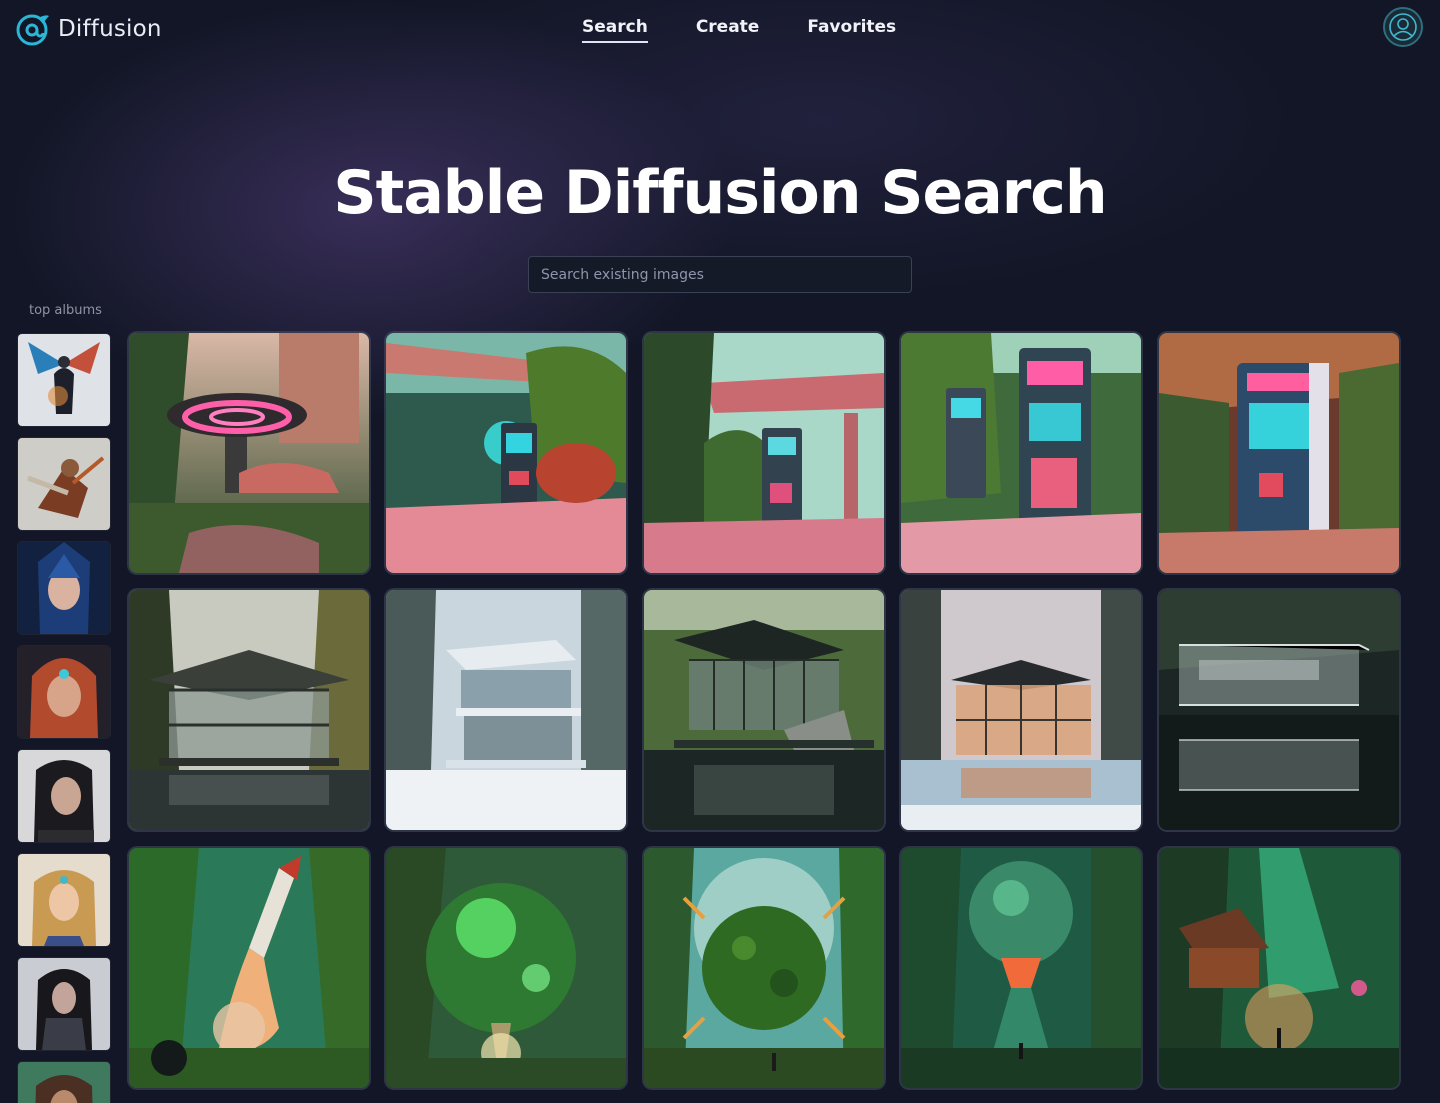  I want to click on user-avatar-icon, so click(1403, 27).